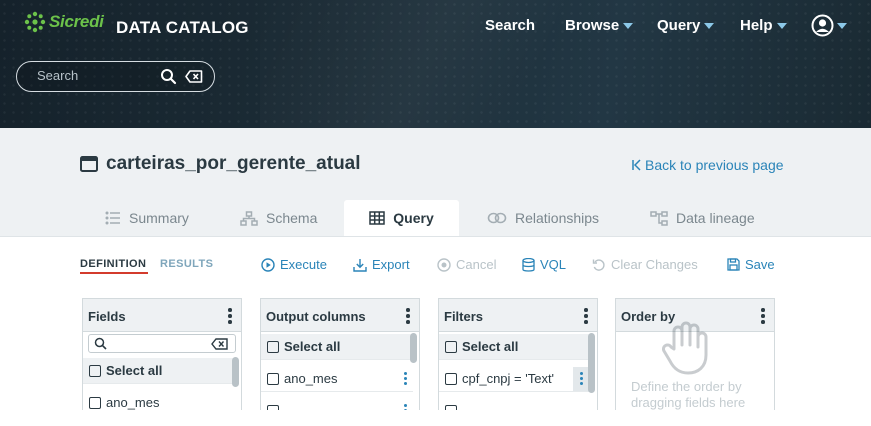  What do you see at coordinates (158, 343) in the screenshot?
I see `fields-search-input` at bounding box center [158, 343].